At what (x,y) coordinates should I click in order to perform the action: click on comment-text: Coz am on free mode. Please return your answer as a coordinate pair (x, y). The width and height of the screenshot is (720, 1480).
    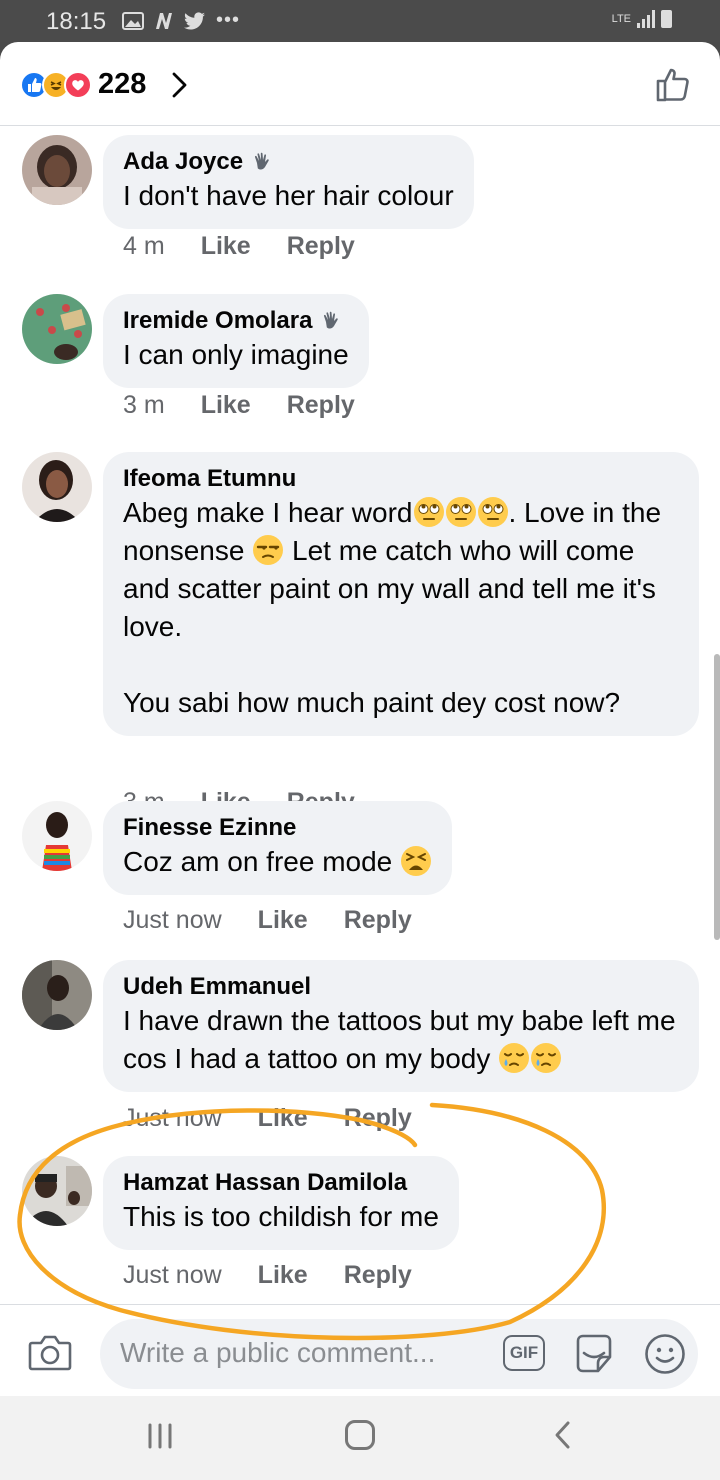
    Looking at the image, I should click on (277, 862).